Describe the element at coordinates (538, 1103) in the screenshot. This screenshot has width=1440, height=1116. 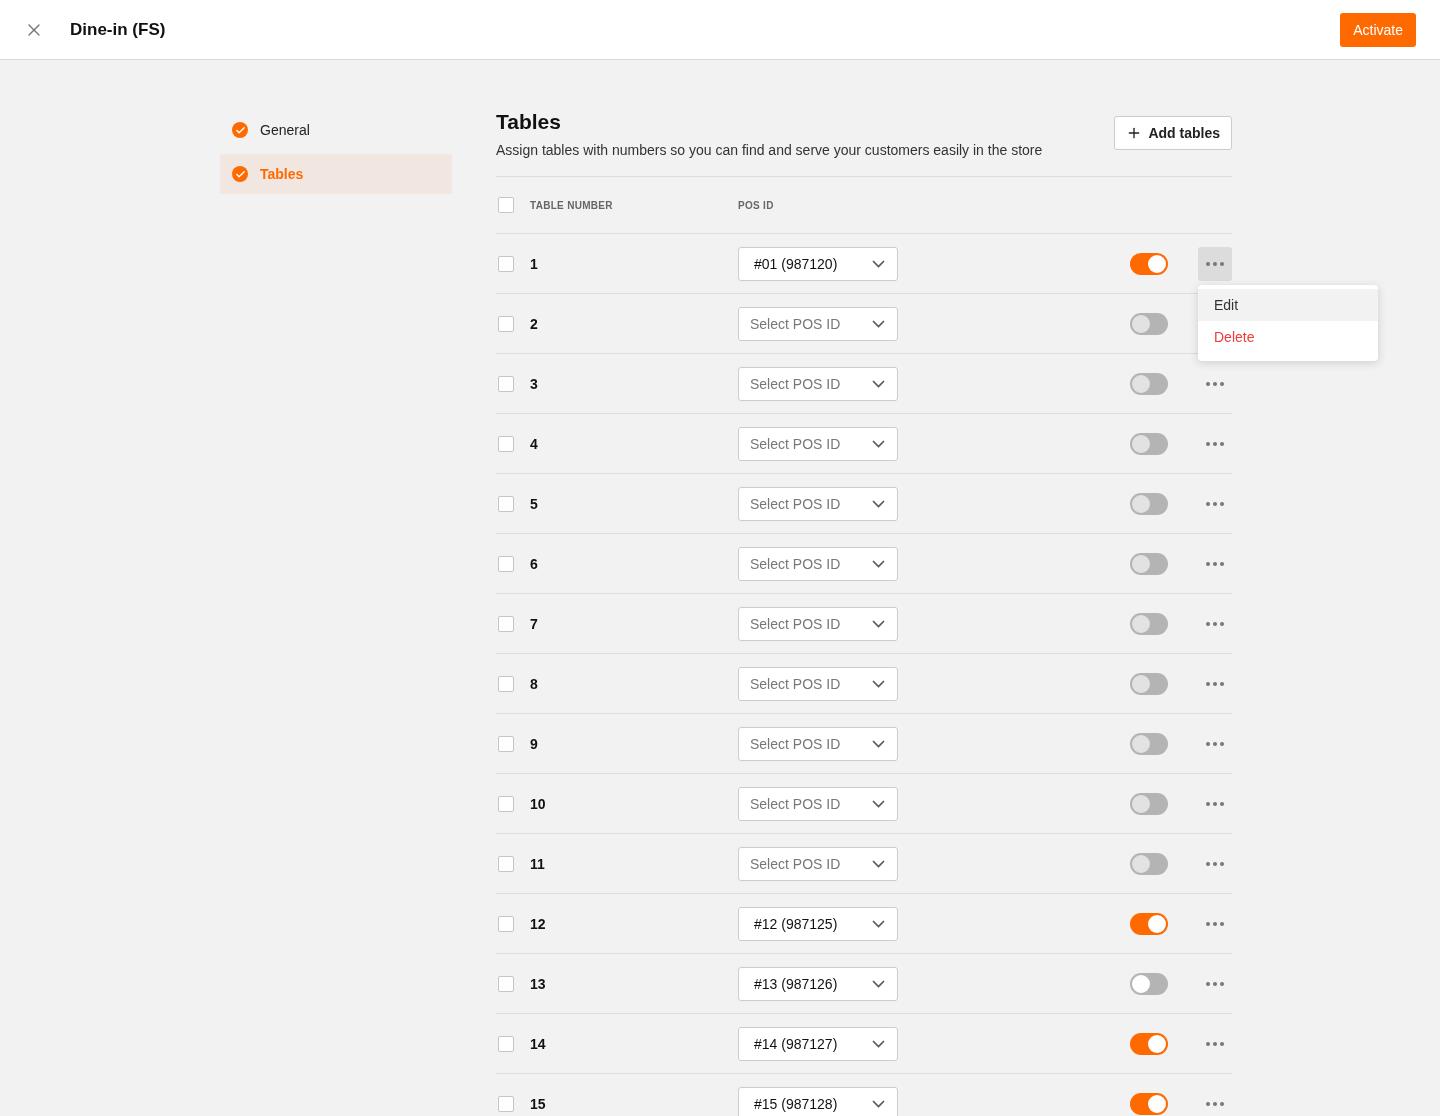
I see `table-number: 15` at that location.